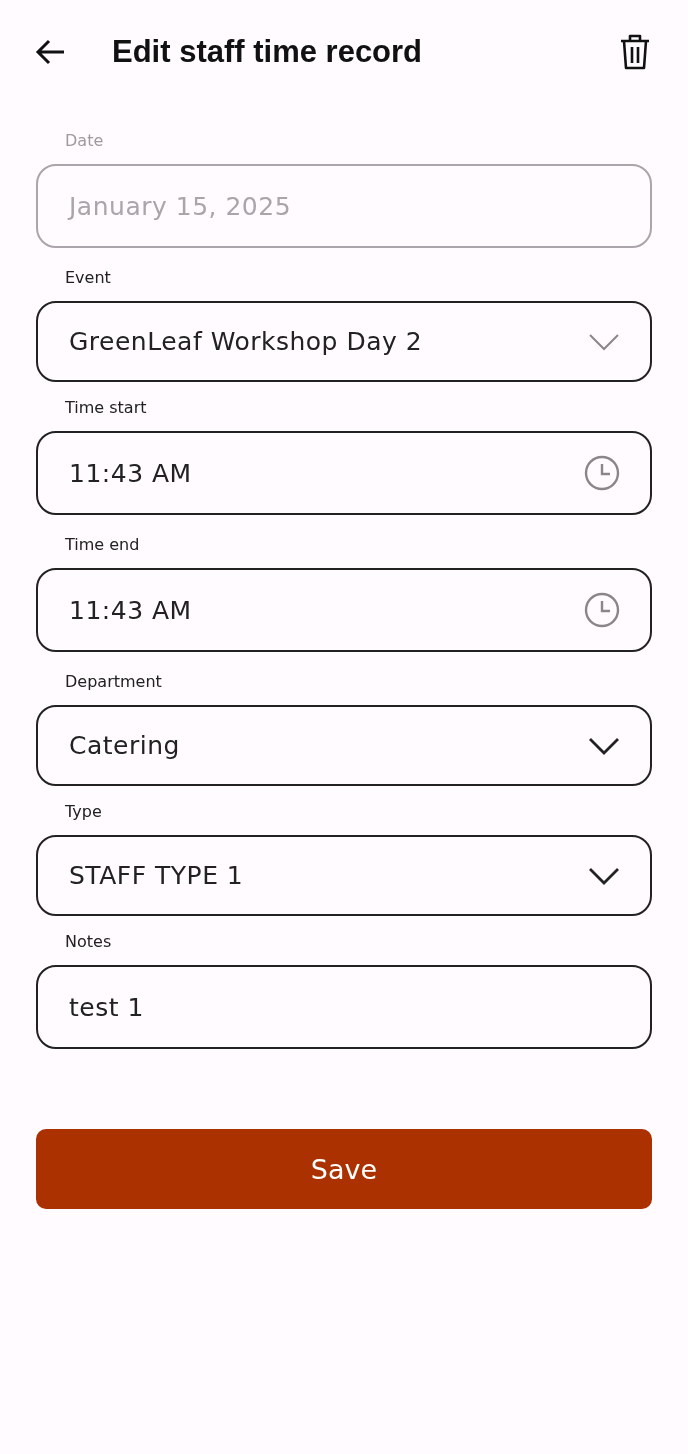 The width and height of the screenshot is (688, 1454). Describe the element at coordinates (344, 875) in the screenshot. I see `dropdown-field: STAFF TYPE 1` at that location.